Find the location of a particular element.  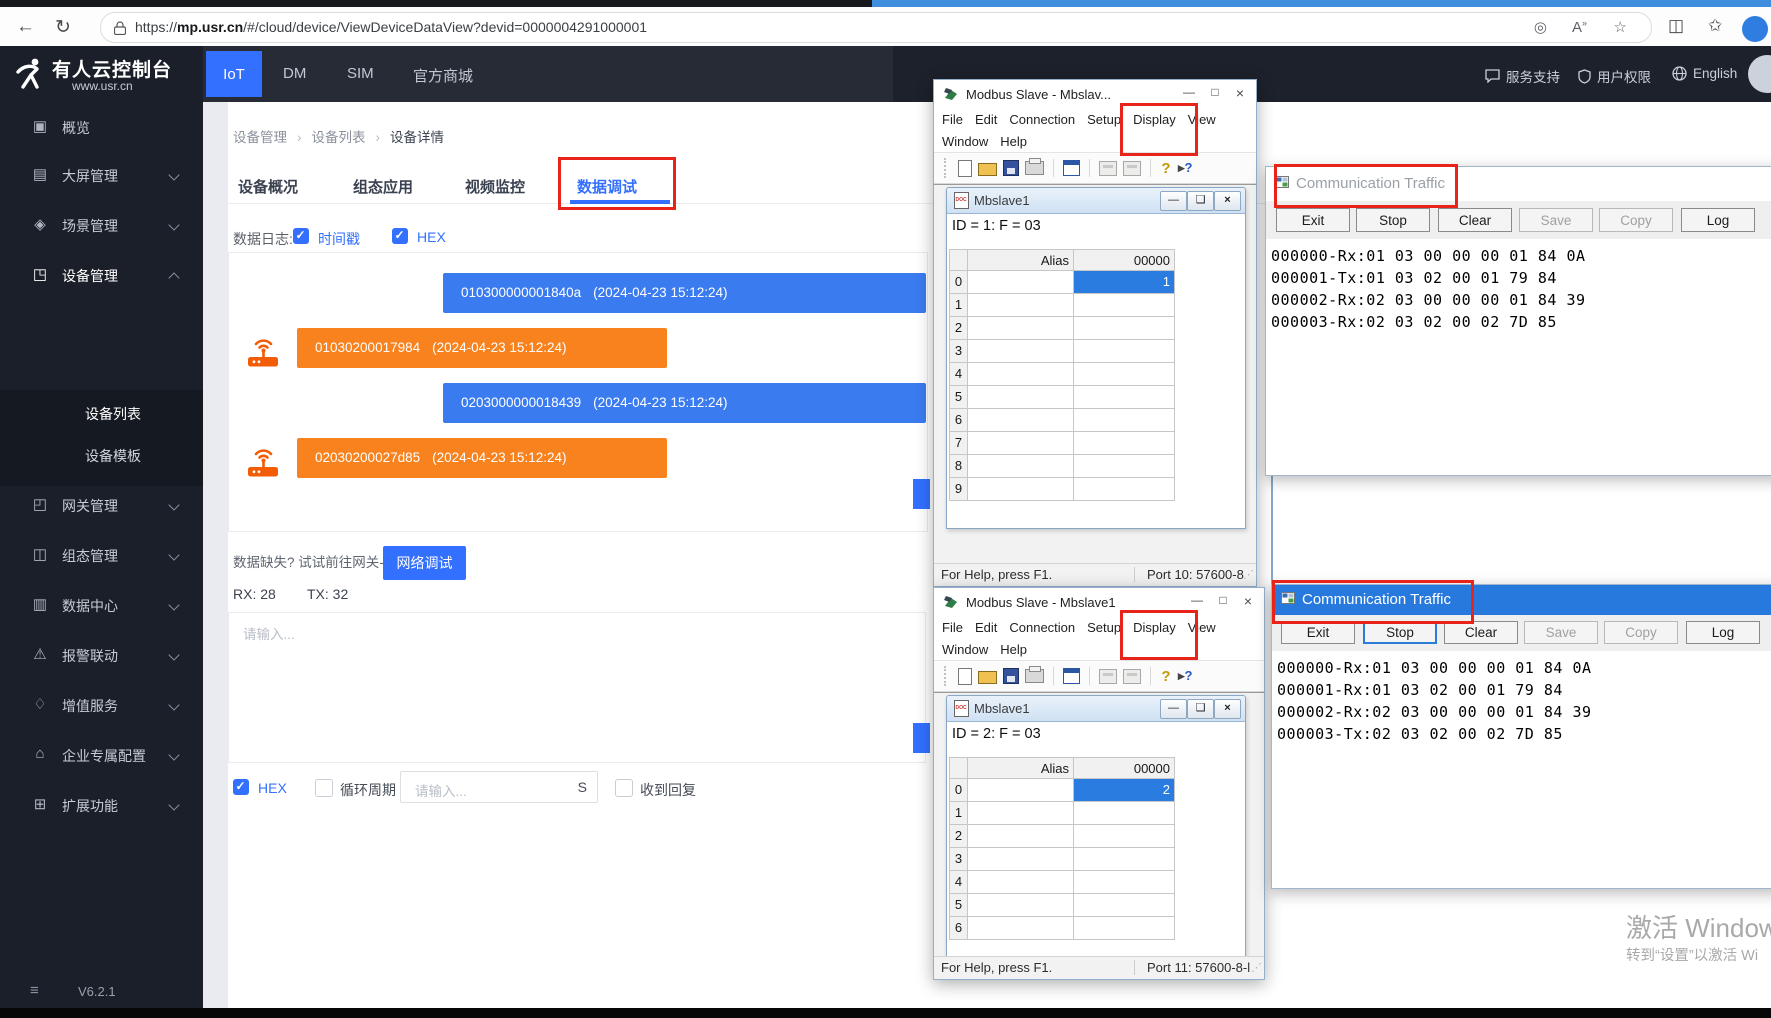

sidebar-item-device-mgmt: ◳ 设备管理 is located at coordinates (101, 275).